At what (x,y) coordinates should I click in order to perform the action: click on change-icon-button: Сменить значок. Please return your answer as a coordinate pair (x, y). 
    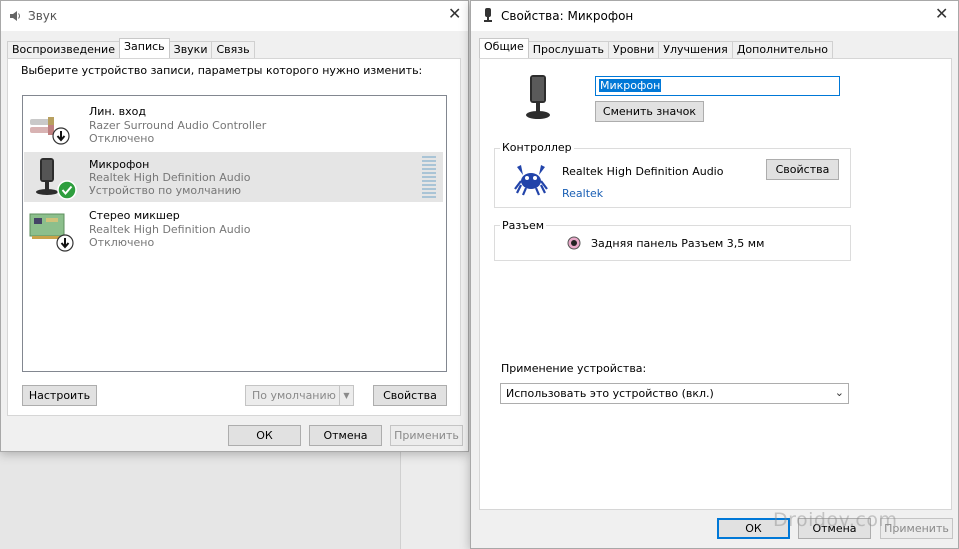
    Looking at the image, I should click on (649, 111).